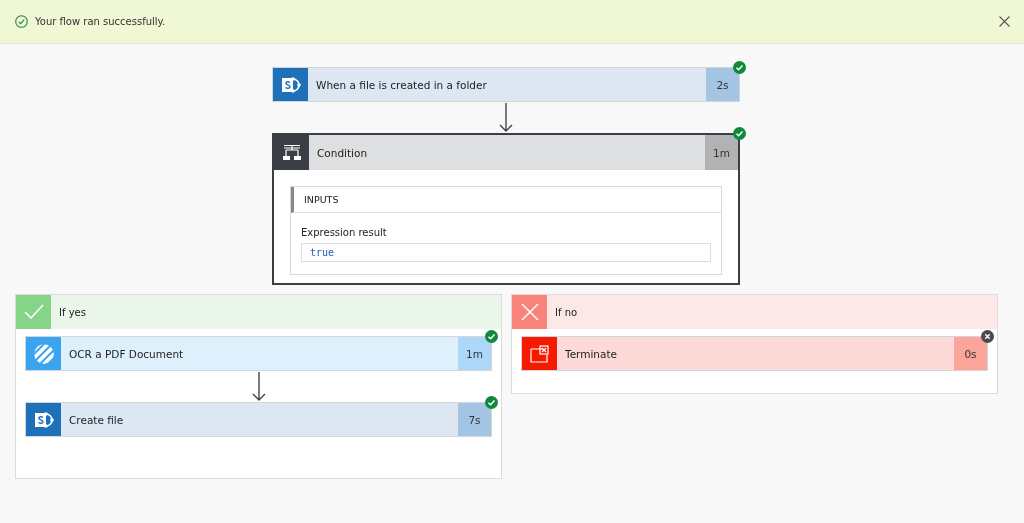  Describe the element at coordinates (506, 252) in the screenshot. I see `value-field: true` at that location.